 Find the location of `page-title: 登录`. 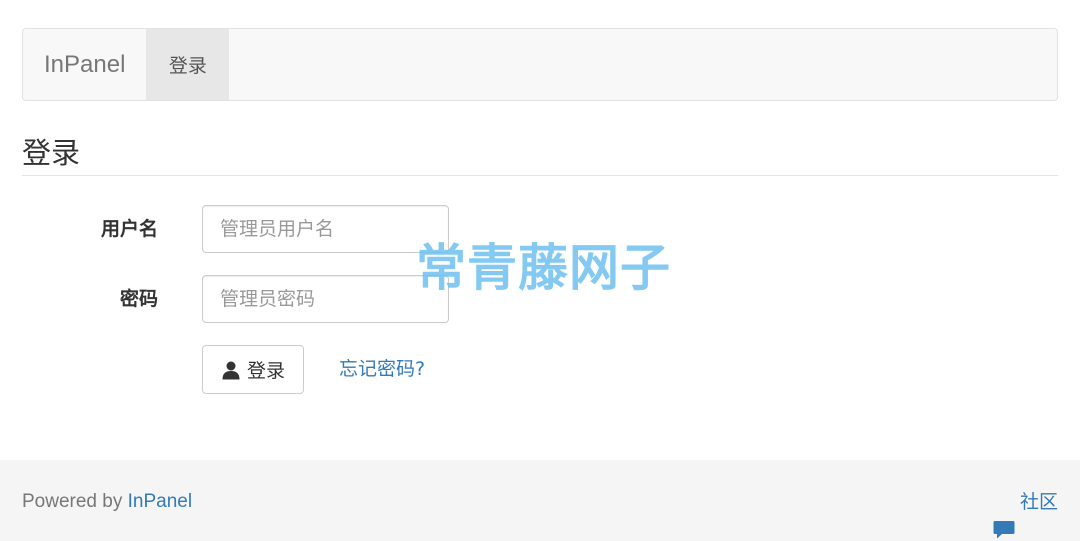

page-title: 登录 is located at coordinates (540, 154).